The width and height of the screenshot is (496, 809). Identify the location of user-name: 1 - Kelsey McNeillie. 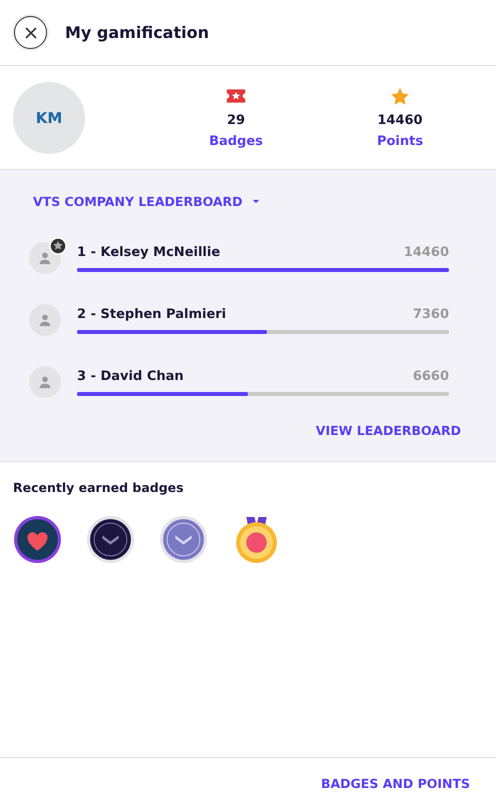
(148, 252).